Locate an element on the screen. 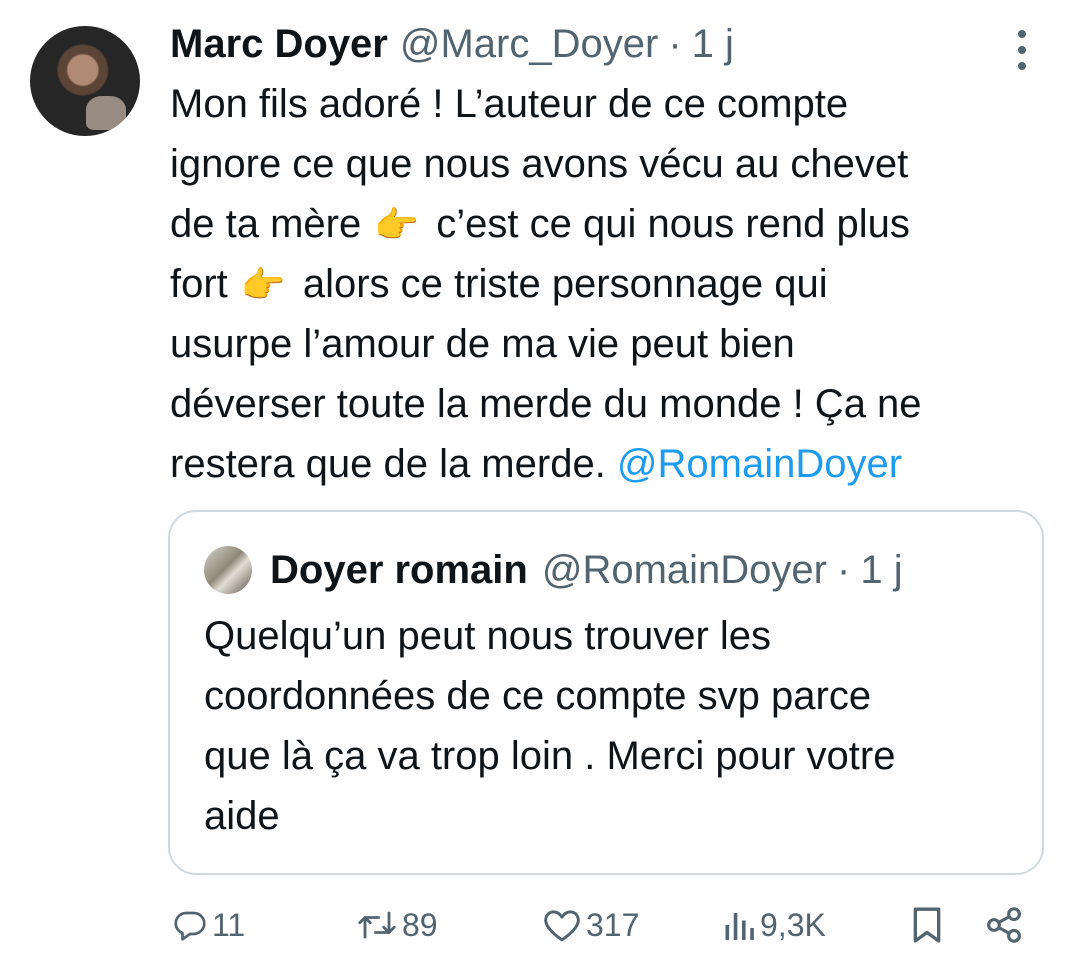  text-line: déverser toute la merde du monde ! Ça ne is located at coordinates (546, 404).